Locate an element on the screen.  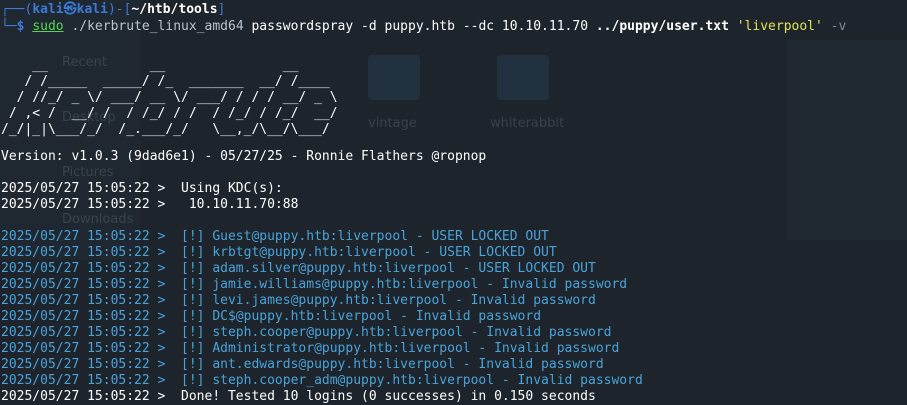
prompt-user-host: kali㉿kali is located at coordinates (70, 9).